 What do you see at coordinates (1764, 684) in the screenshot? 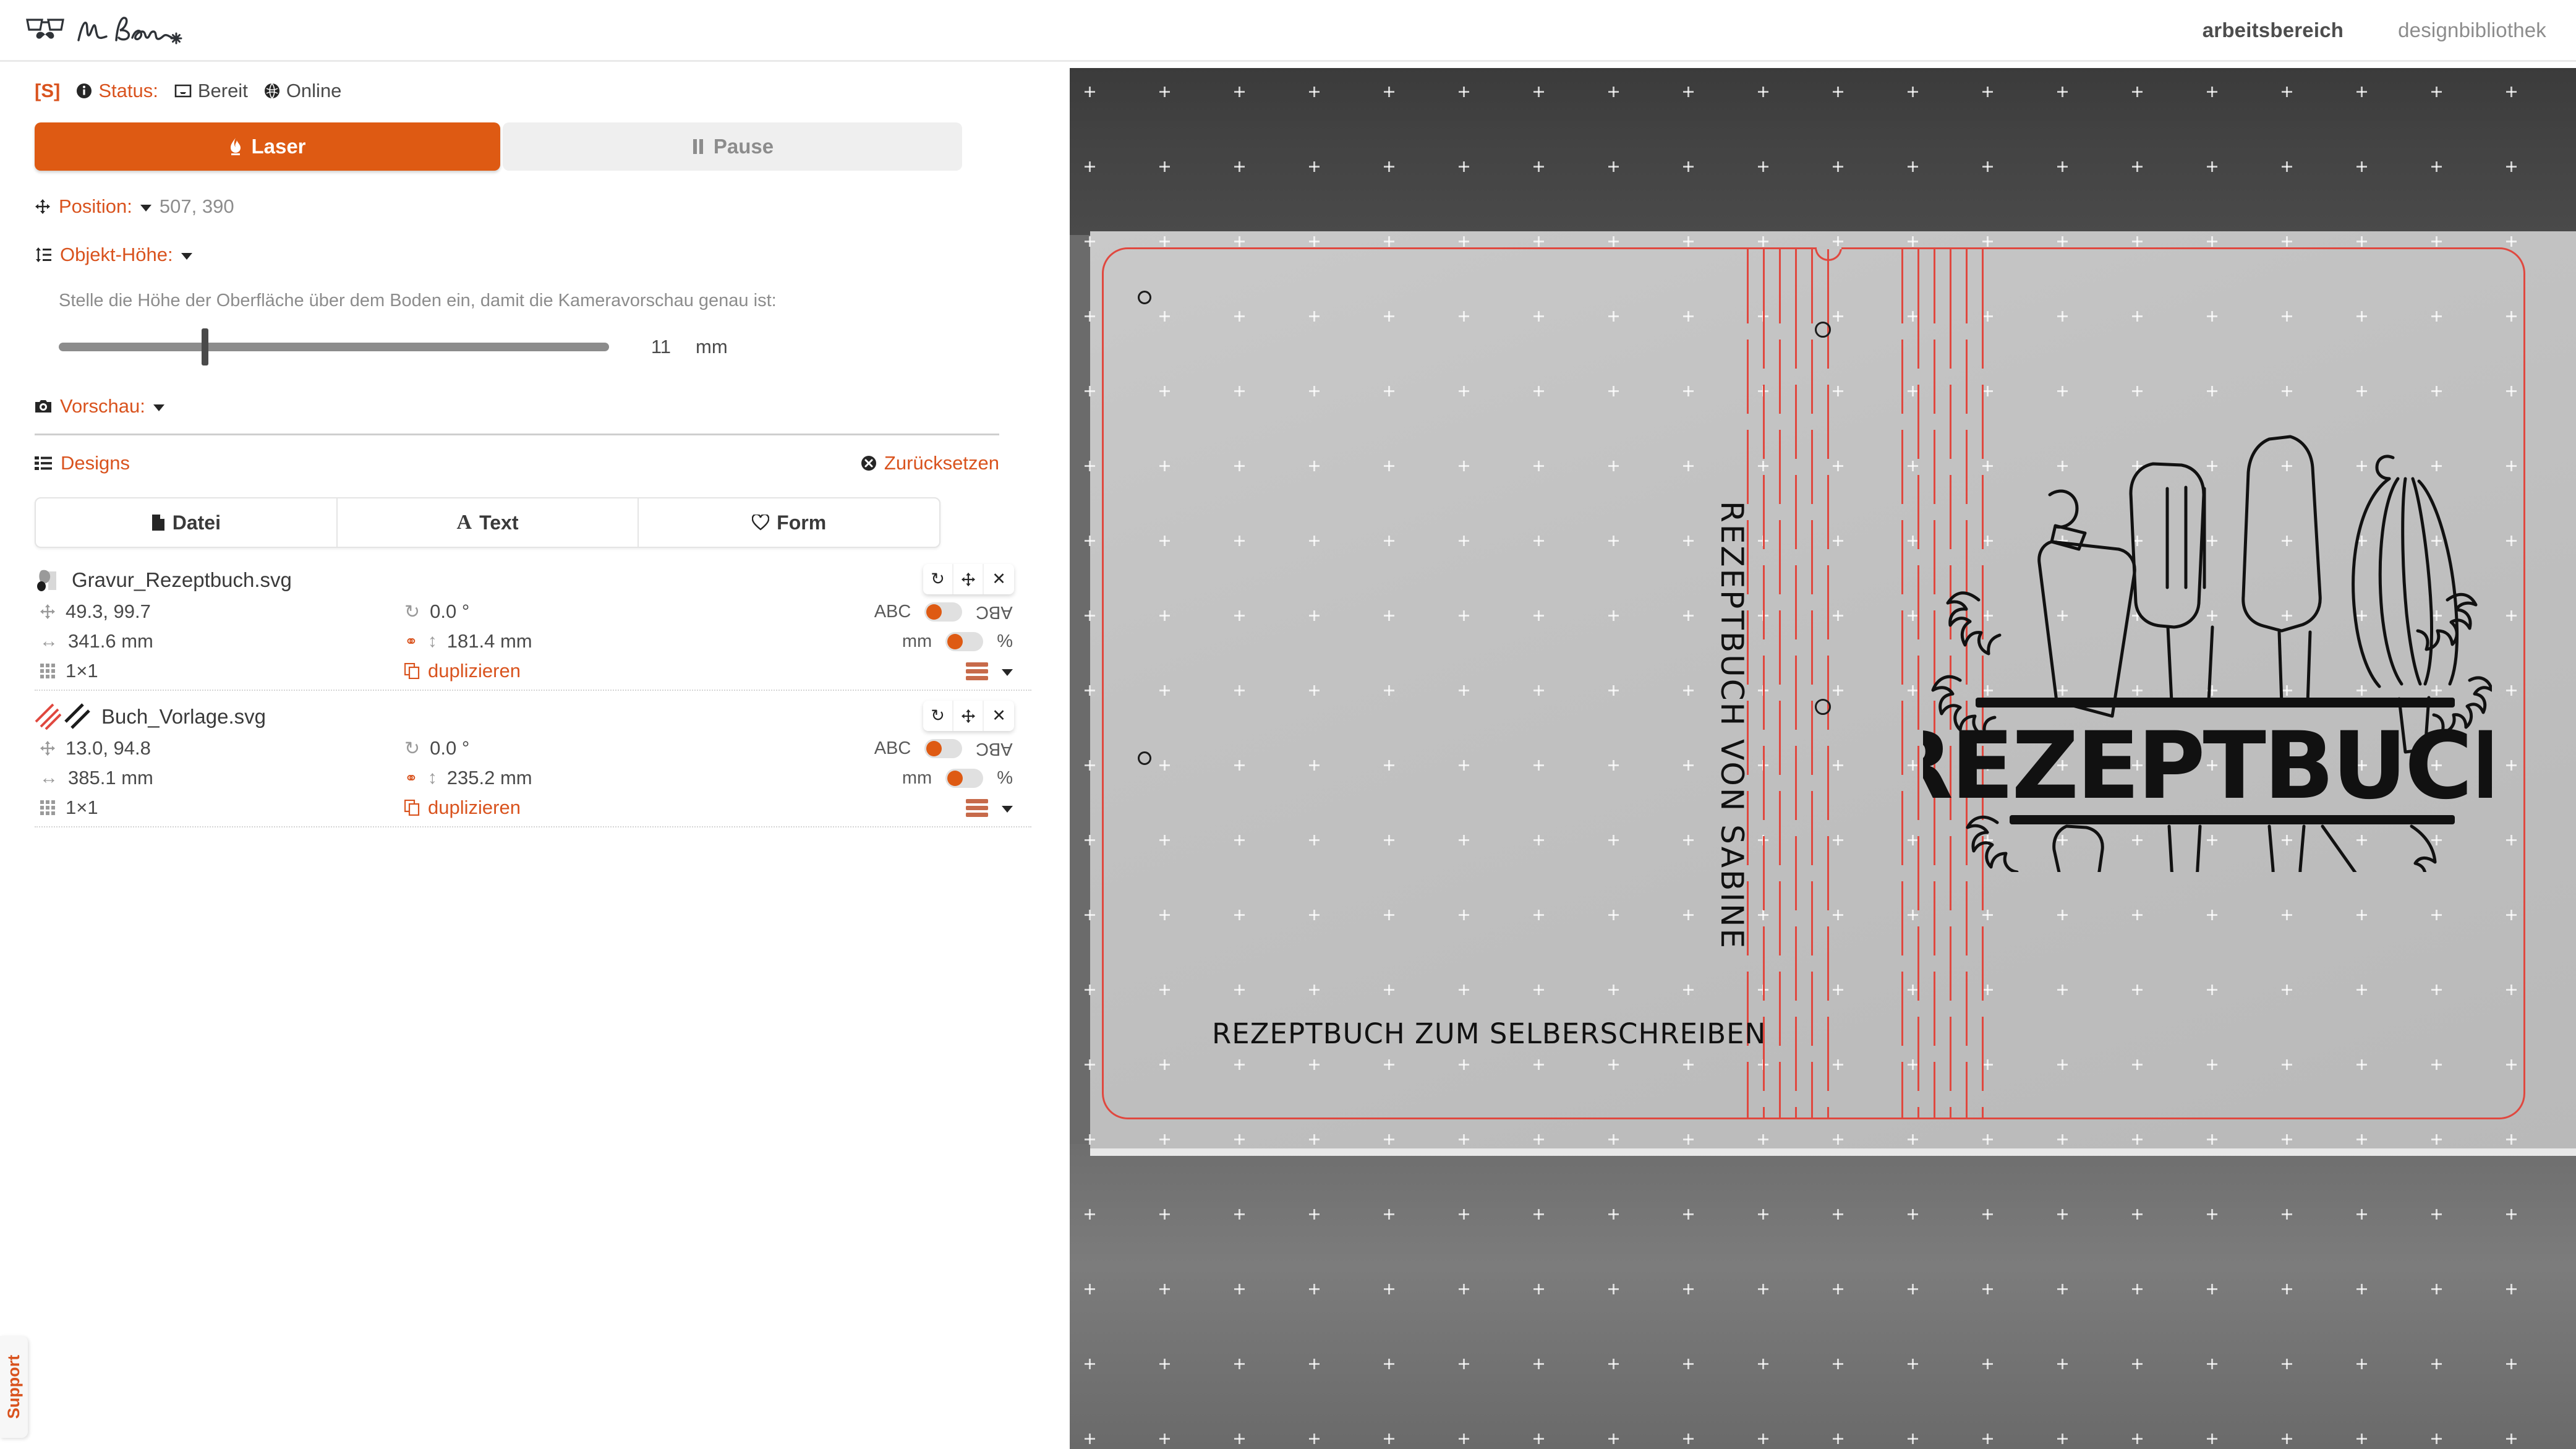
I see `perforation-line` at bounding box center [1764, 684].